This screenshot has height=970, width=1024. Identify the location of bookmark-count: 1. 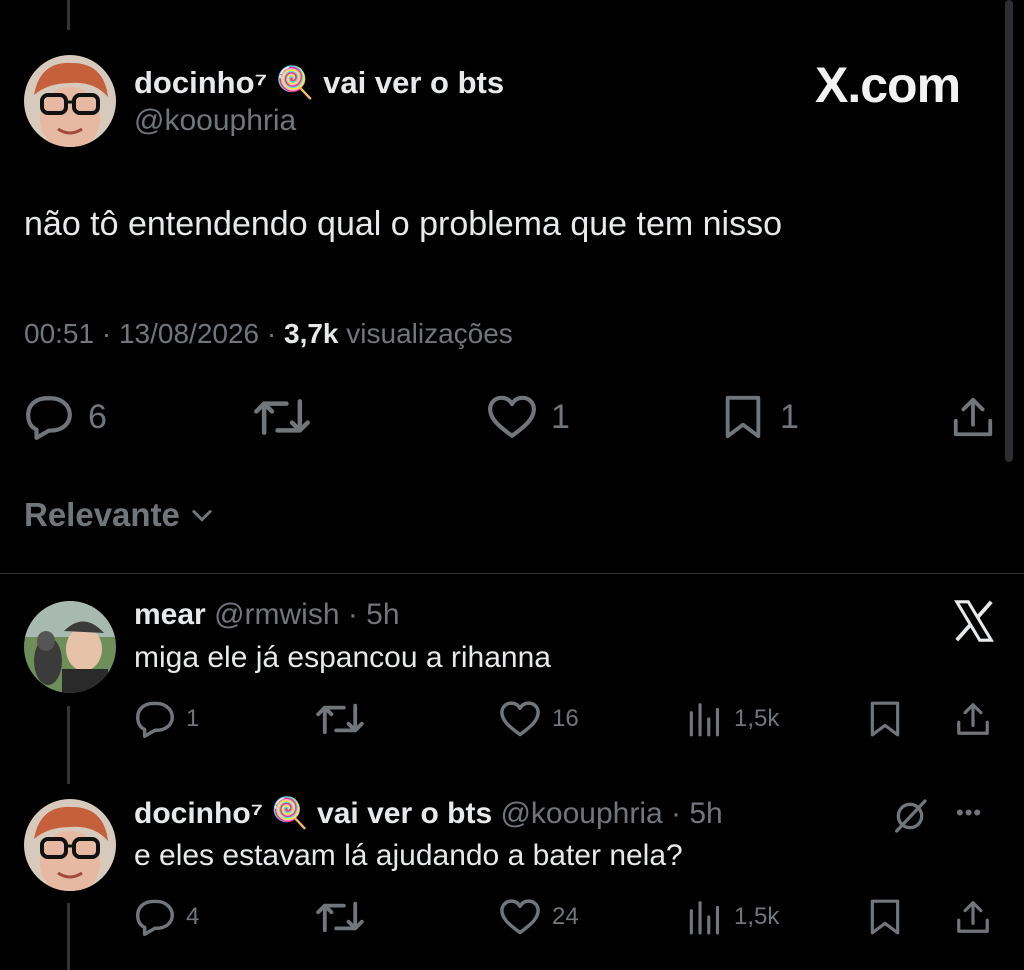
(789, 416).